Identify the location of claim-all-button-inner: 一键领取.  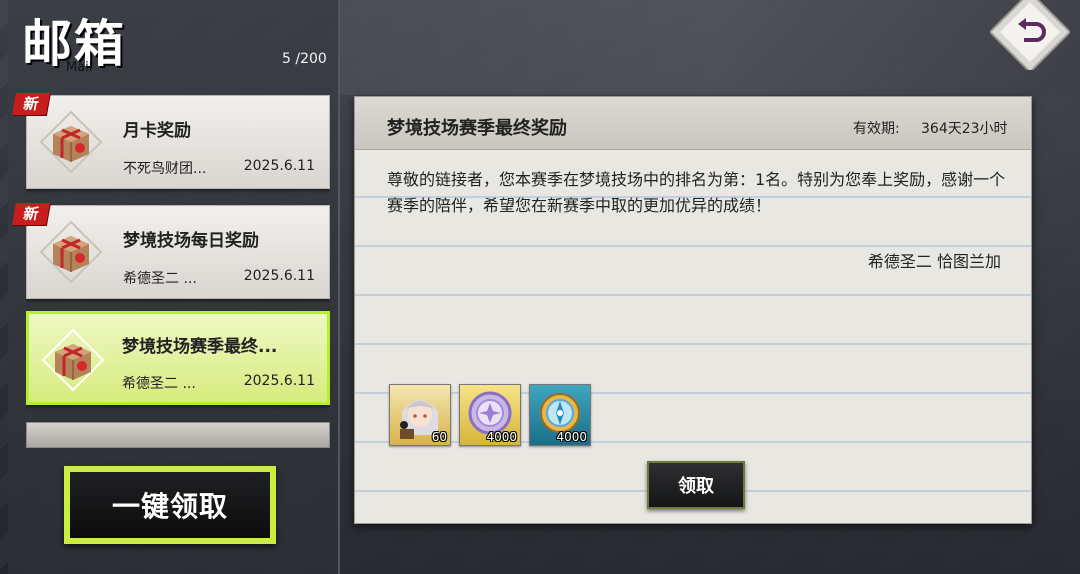
(170, 505).